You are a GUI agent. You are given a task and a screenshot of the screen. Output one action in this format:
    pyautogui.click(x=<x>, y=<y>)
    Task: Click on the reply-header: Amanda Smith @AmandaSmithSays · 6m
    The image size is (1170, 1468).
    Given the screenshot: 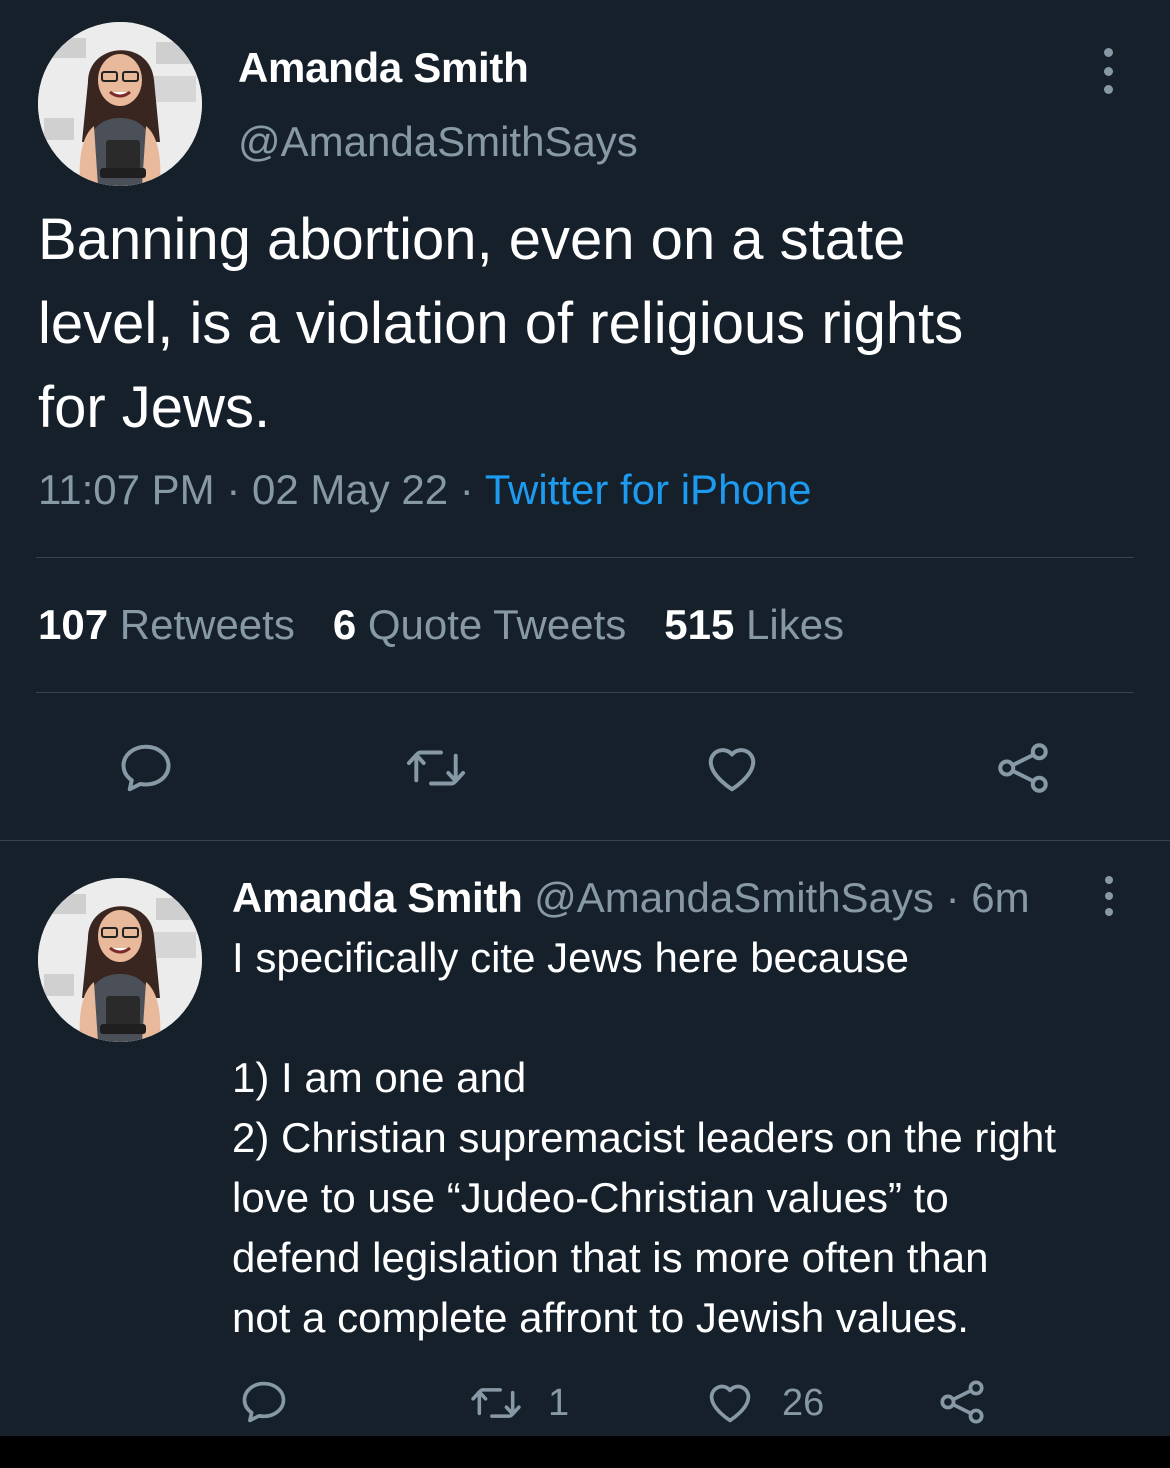 What is the action you would take?
    pyautogui.click(x=631, y=898)
    